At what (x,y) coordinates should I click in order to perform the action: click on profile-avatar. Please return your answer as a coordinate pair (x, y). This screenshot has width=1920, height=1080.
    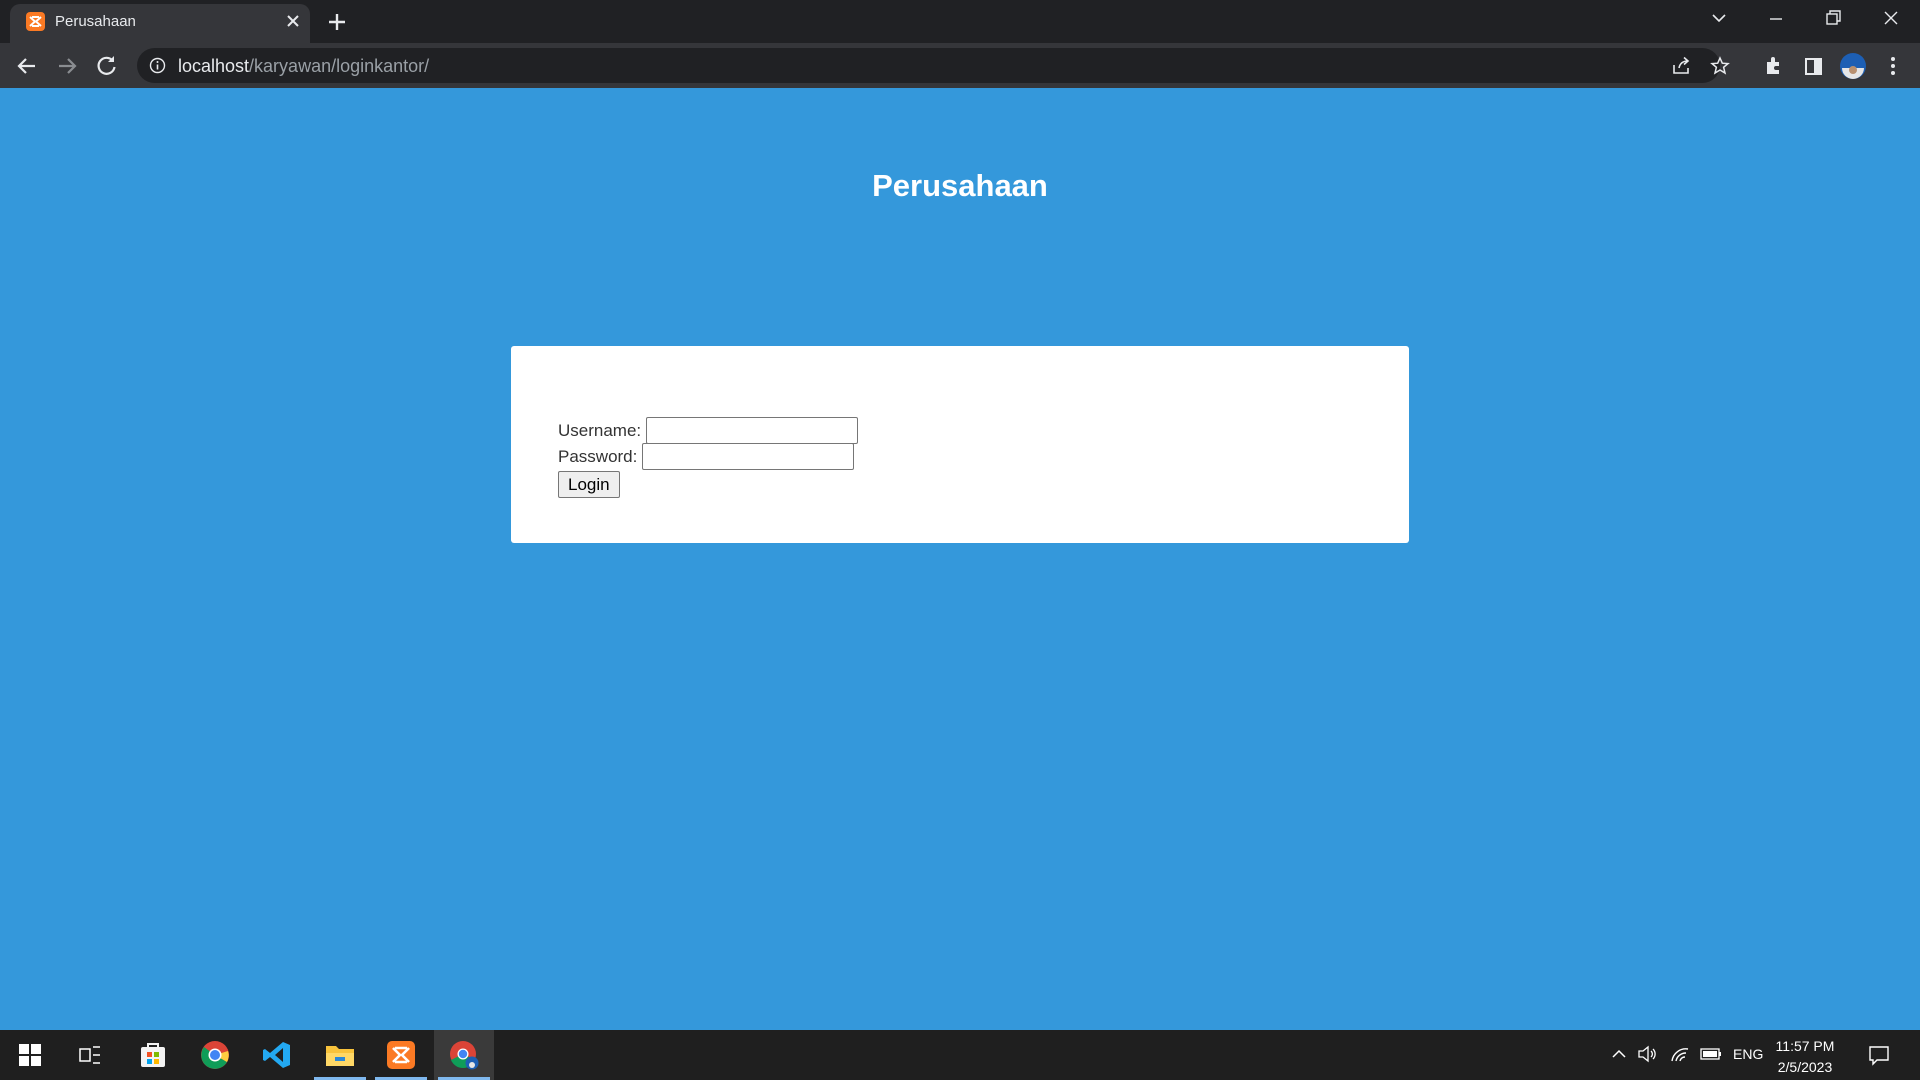
    Looking at the image, I should click on (1853, 66).